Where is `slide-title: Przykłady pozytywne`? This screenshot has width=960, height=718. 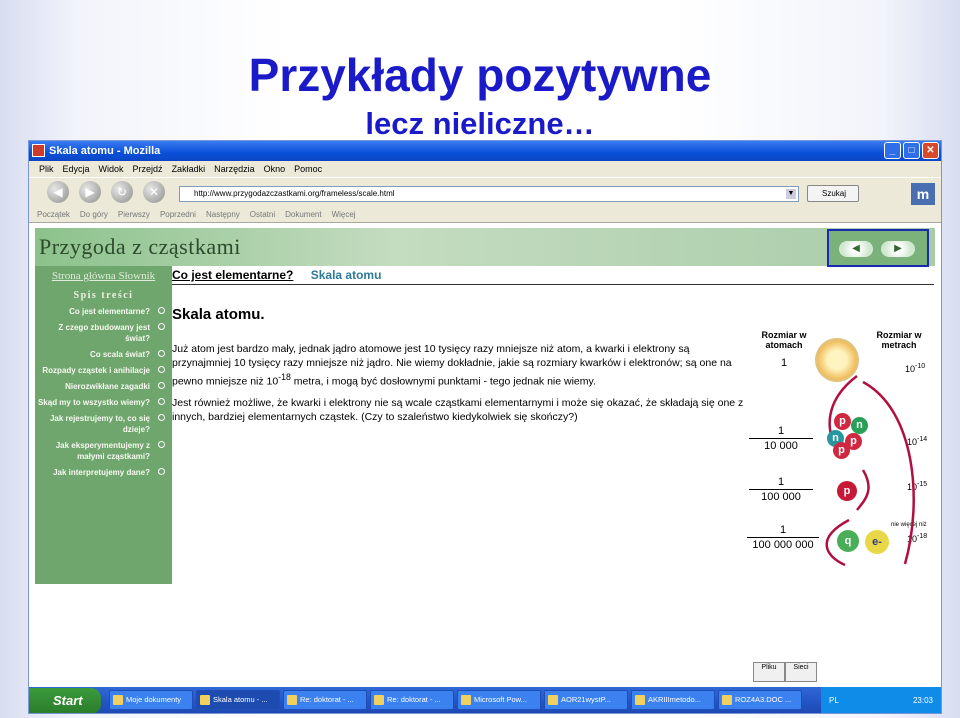
slide-title: Przykłady pozytywne is located at coordinates (480, 75).